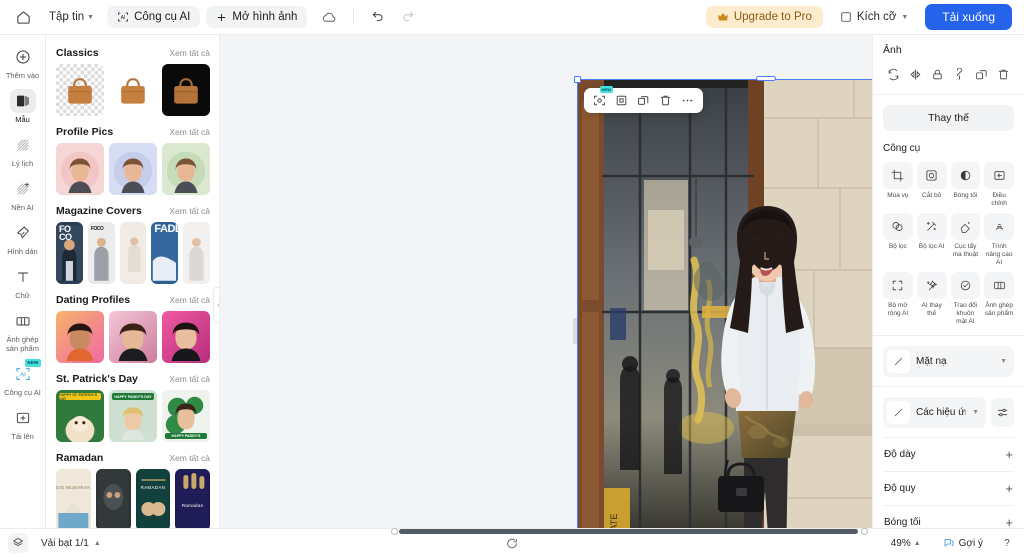  What do you see at coordinates (408, 17) in the screenshot?
I see `redo-icon` at bounding box center [408, 17].